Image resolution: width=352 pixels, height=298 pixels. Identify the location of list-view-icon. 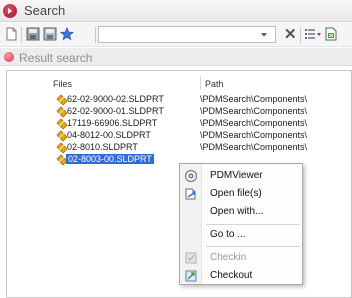
(313, 34).